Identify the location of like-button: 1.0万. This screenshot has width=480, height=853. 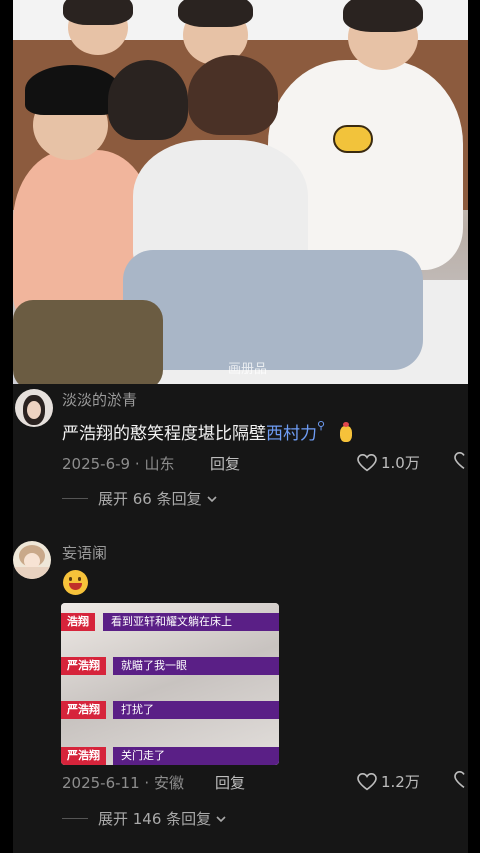
(388, 462).